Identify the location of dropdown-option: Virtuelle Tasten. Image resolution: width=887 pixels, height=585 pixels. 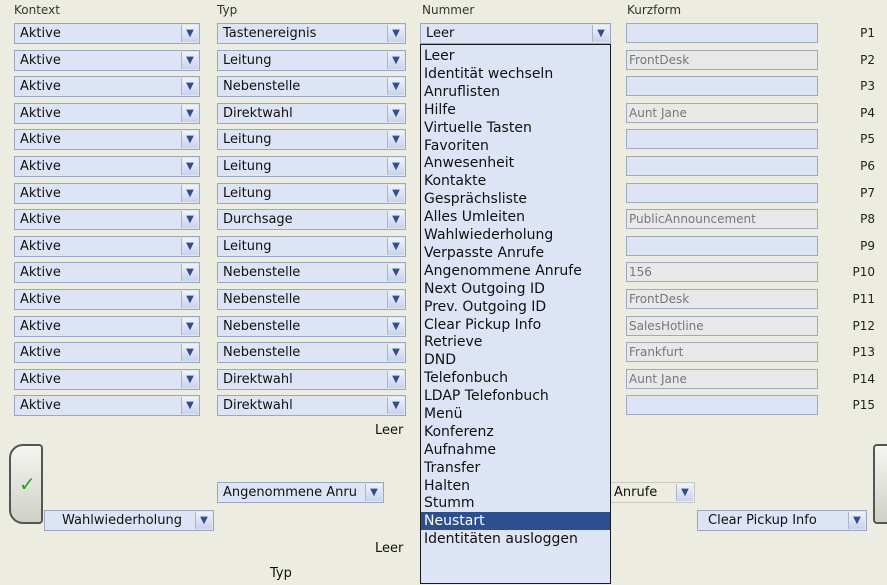
(516, 128).